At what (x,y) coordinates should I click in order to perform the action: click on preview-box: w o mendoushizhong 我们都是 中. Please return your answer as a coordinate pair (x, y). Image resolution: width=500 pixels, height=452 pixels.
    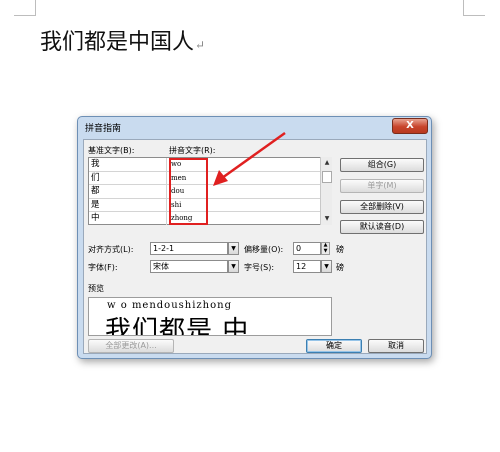
    Looking at the image, I should click on (210, 316).